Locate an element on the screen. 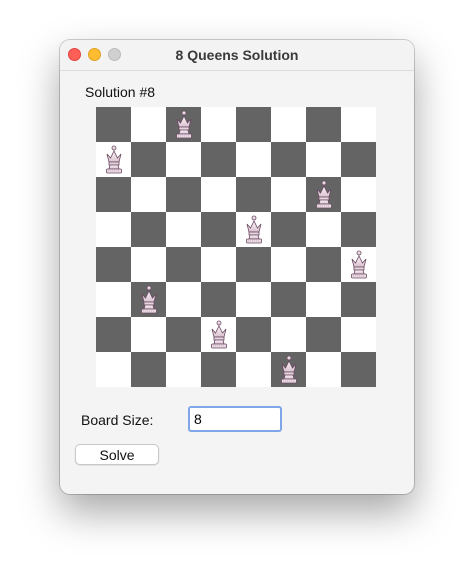  window-title: 8 Queens Solution is located at coordinates (237, 55).